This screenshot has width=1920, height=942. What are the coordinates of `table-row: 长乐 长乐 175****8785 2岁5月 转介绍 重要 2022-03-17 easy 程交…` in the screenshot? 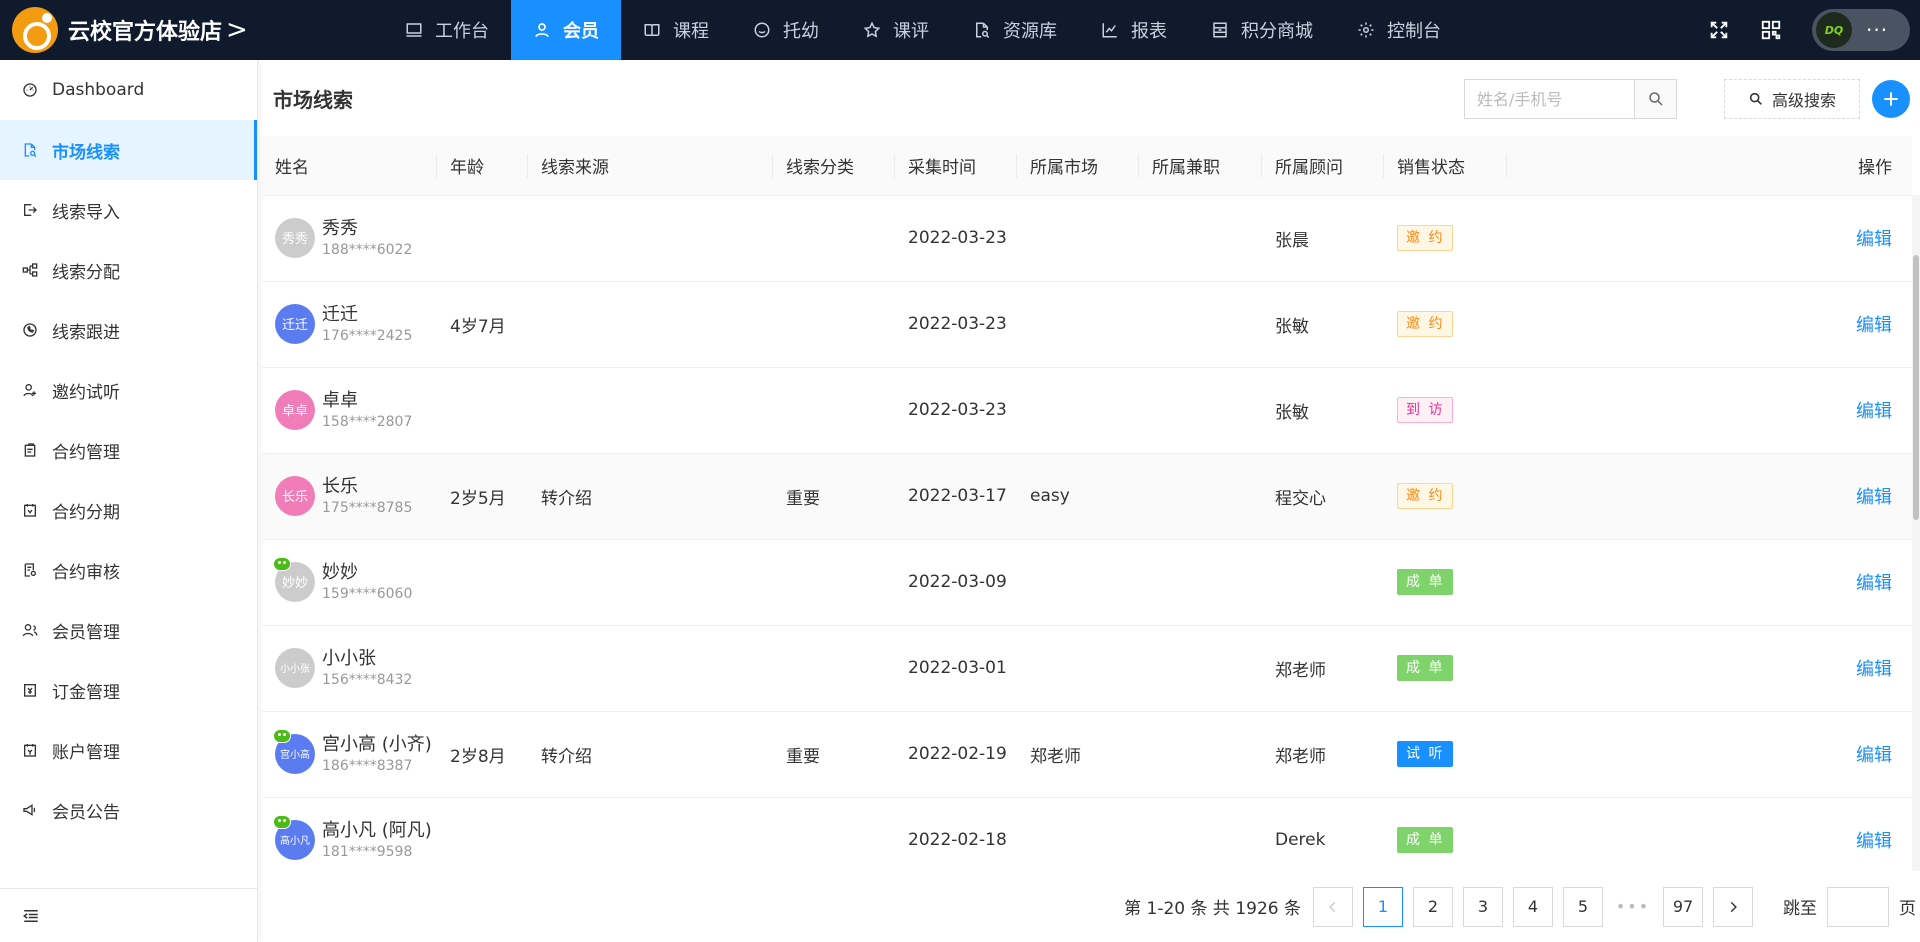 It's located at (1087, 496).